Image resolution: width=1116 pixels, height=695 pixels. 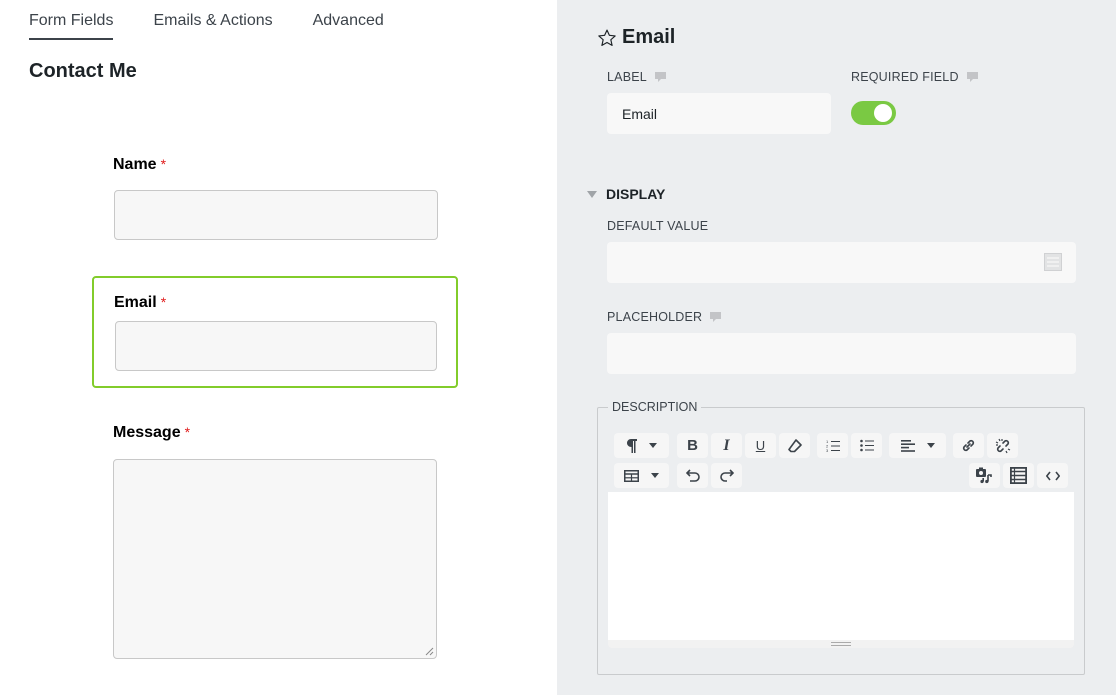 What do you see at coordinates (905, 77) in the screenshot?
I see `required-caption-text: REQUIRED FIELD` at bounding box center [905, 77].